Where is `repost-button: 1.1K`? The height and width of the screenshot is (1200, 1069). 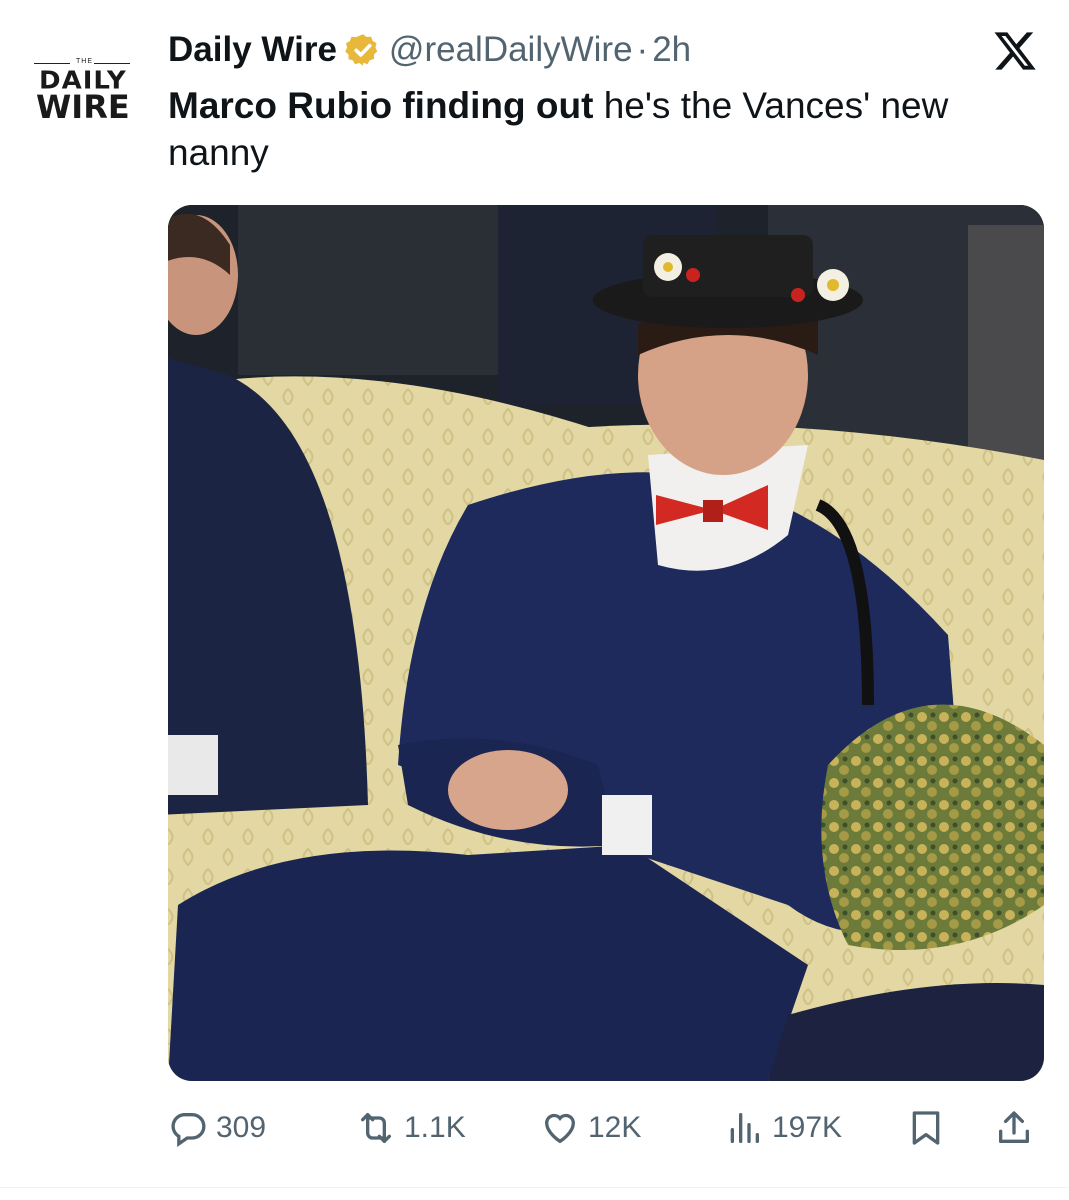 repost-button: 1.1K is located at coordinates (411, 1128).